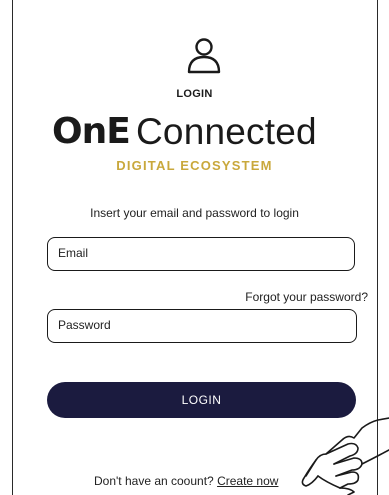  Describe the element at coordinates (154, 481) in the screenshot. I see `signup-text: Don't have an coount?` at that location.